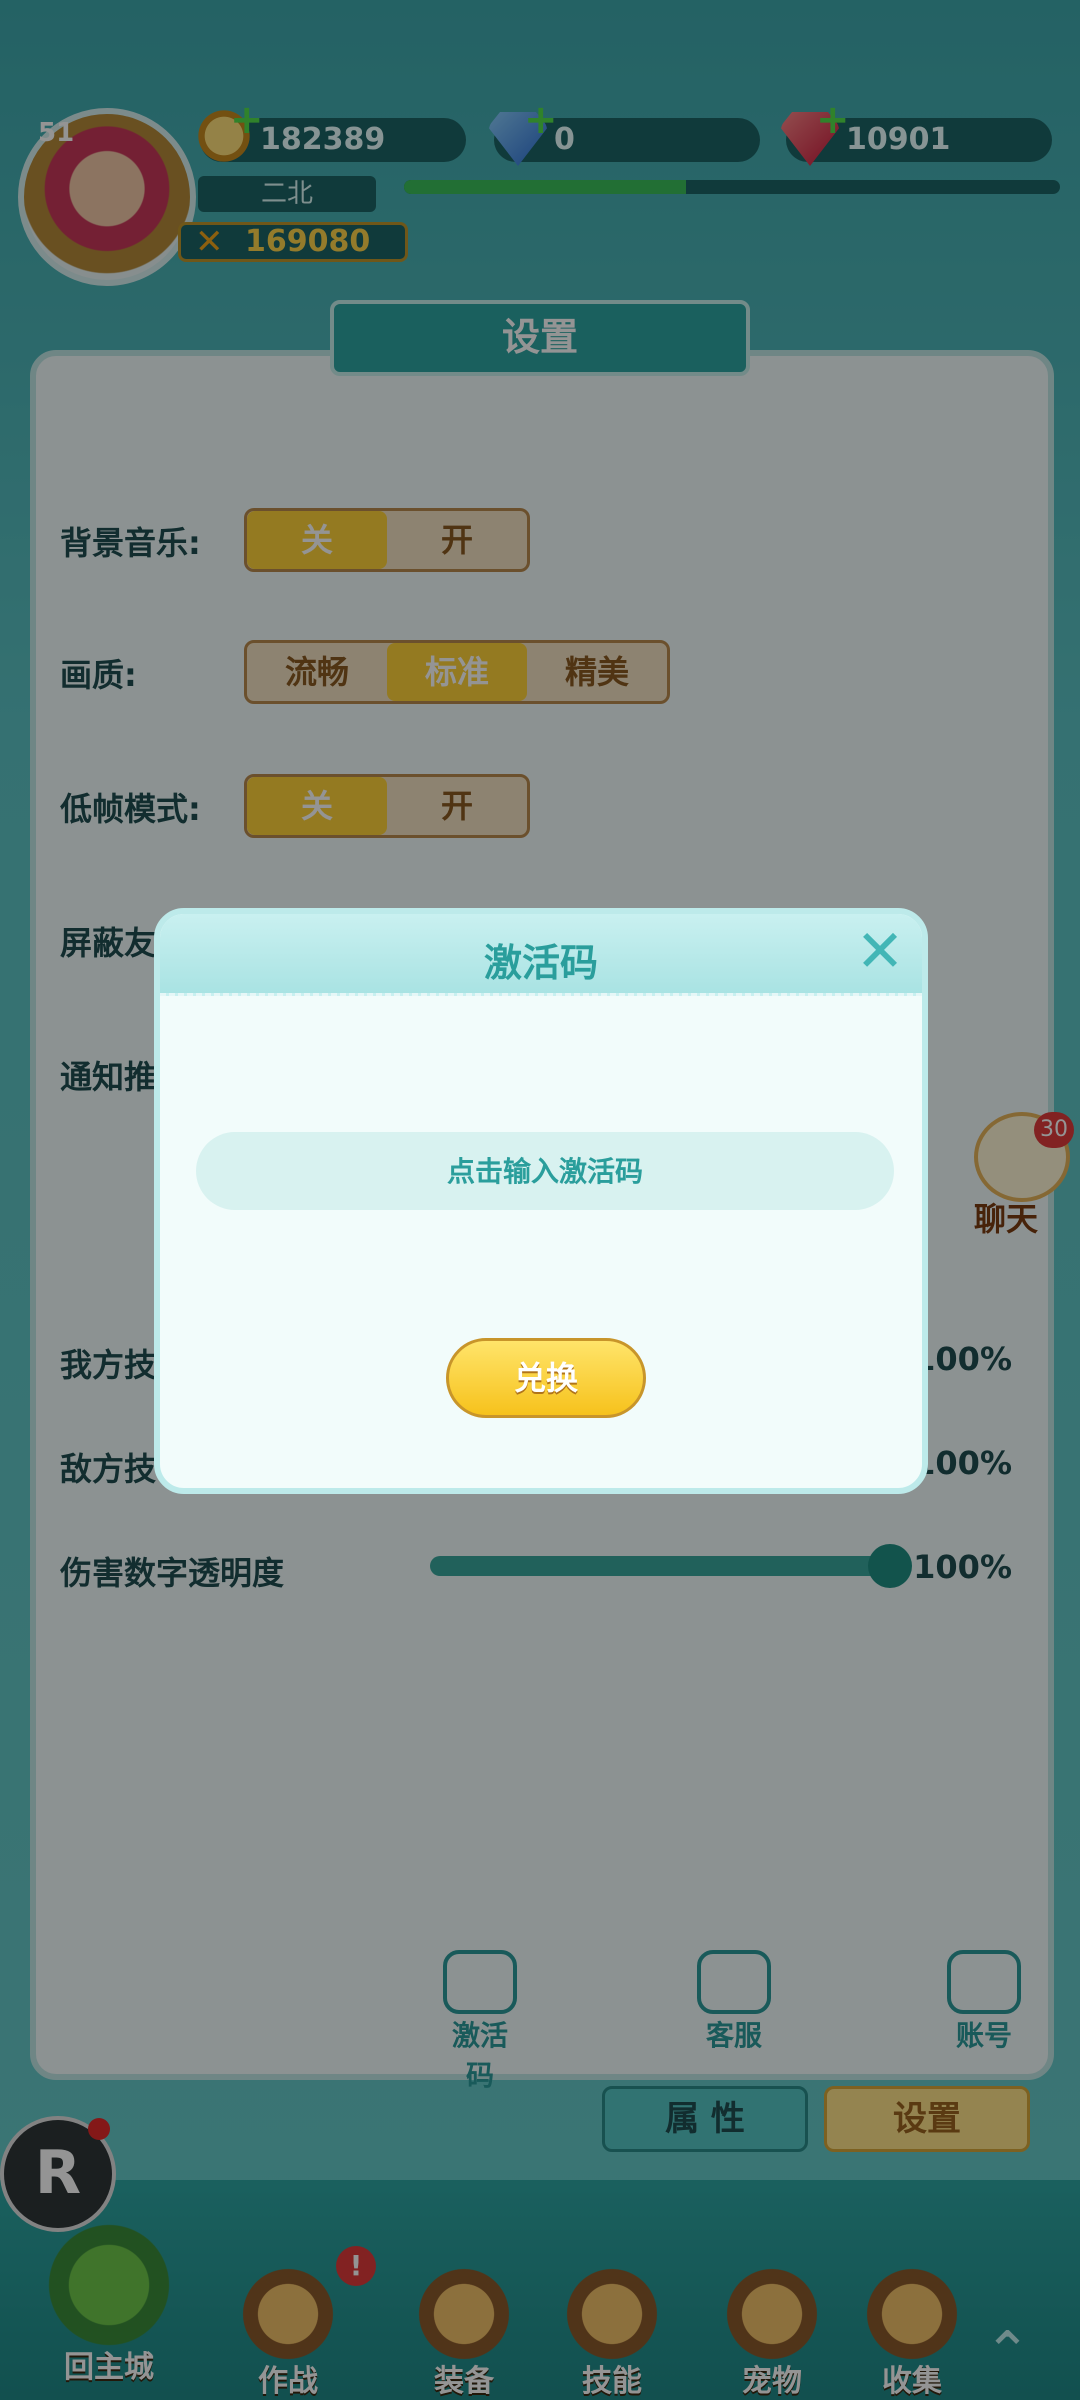  What do you see at coordinates (880, 952) in the screenshot?
I see `close-icon: ✕` at bounding box center [880, 952].